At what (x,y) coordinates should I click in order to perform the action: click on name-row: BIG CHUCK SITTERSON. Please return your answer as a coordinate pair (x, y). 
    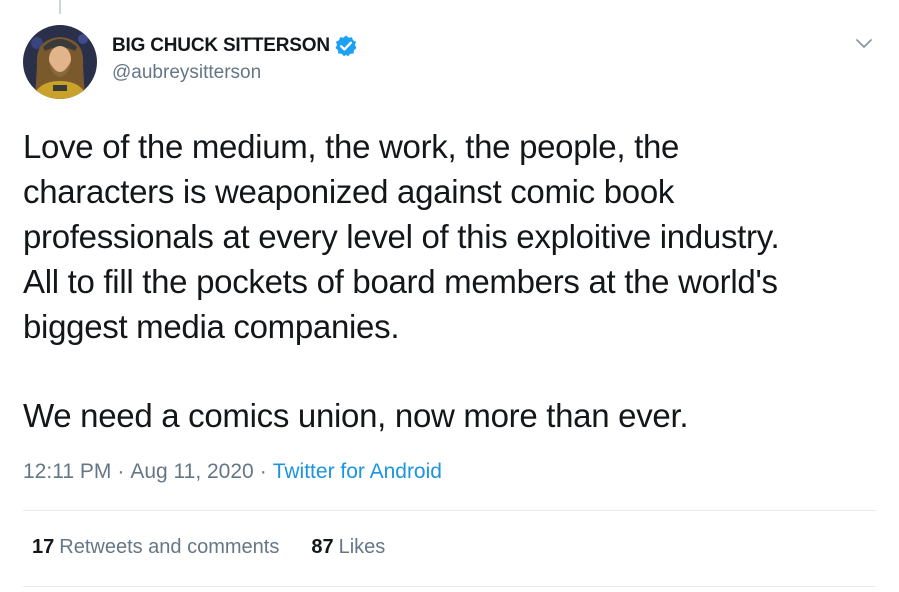
    Looking at the image, I should click on (235, 46).